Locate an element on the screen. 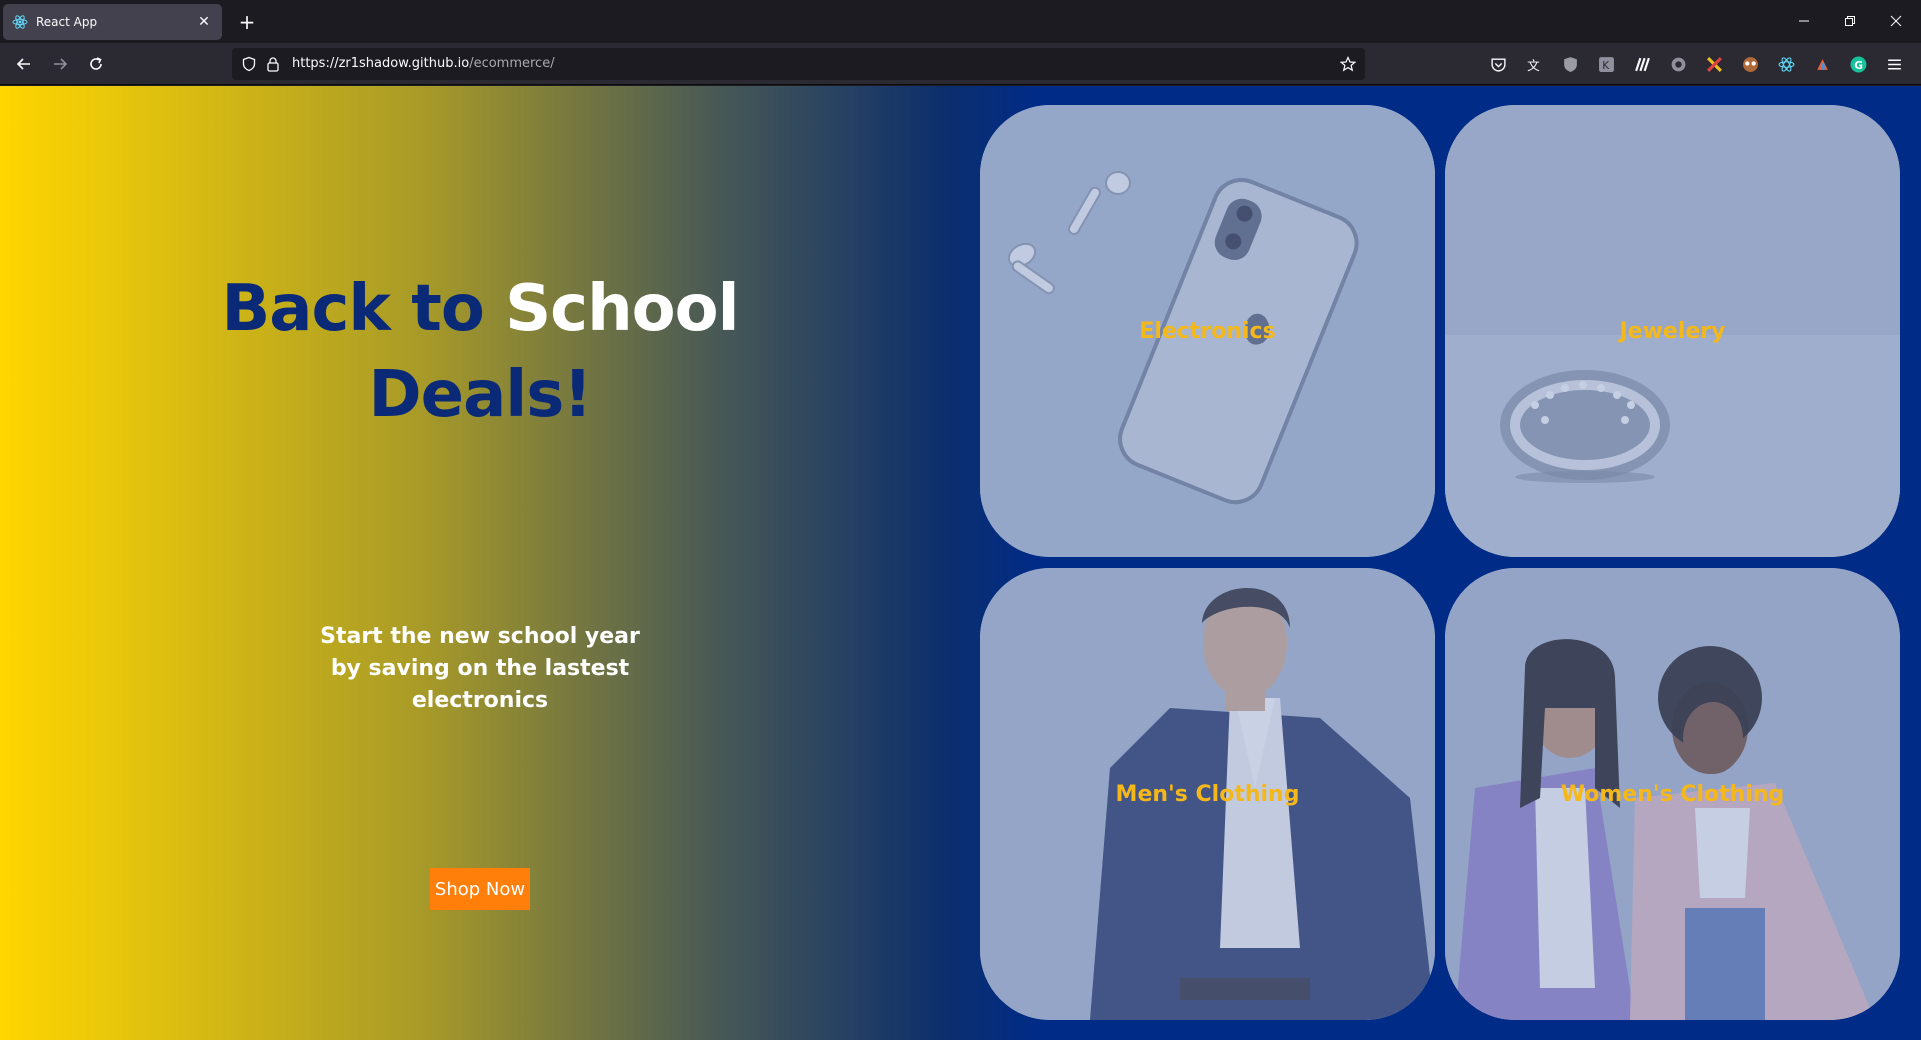 The height and width of the screenshot is (1040, 1921). headline-part-school: School is located at coordinates (622, 309).